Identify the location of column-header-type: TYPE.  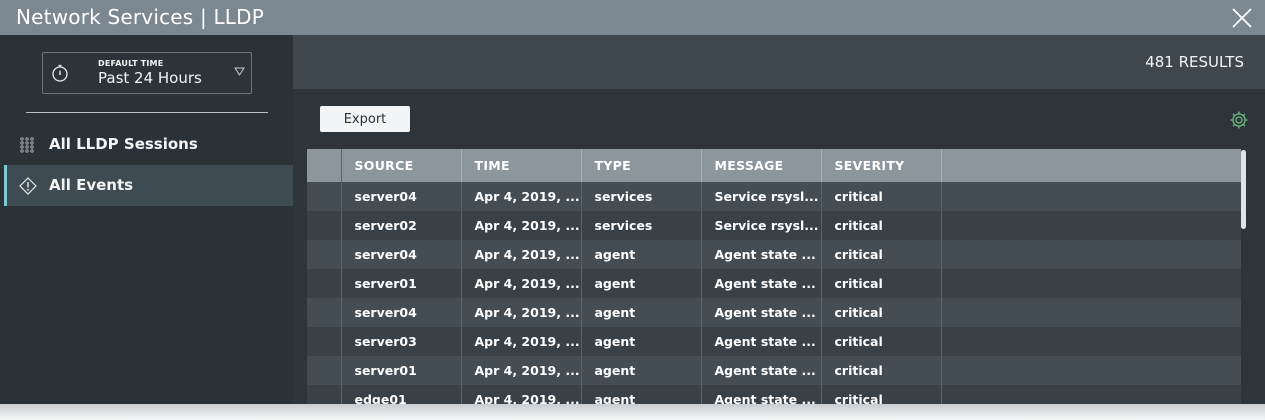
(641, 165).